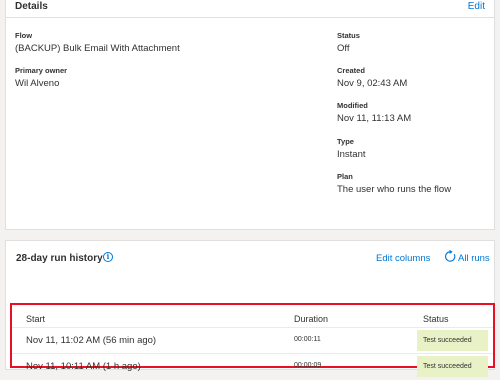 Image resolution: width=500 pixels, height=380 pixels. What do you see at coordinates (250, 17) in the screenshot?
I see `details-divider` at bounding box center [250, 17].